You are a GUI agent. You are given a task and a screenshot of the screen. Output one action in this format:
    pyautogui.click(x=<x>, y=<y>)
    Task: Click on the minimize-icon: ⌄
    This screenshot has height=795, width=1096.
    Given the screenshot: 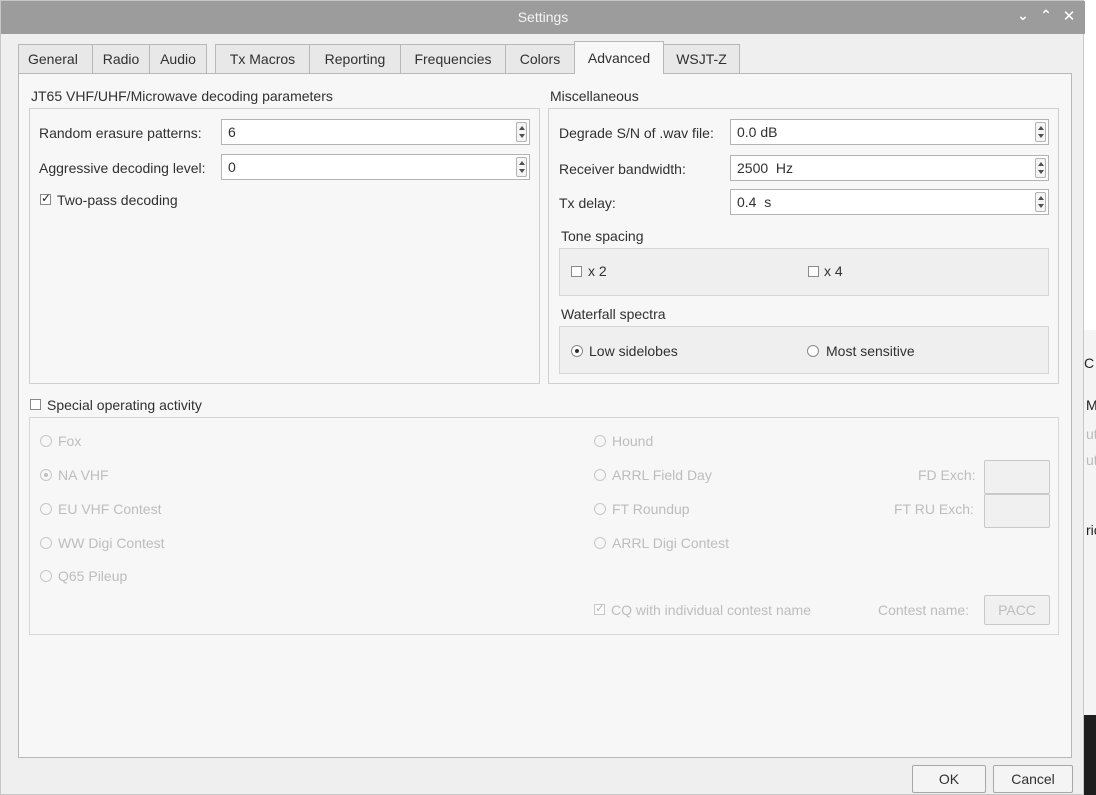 What is the action you would take?
    pyautogui.click(x=1023, y=17)
    